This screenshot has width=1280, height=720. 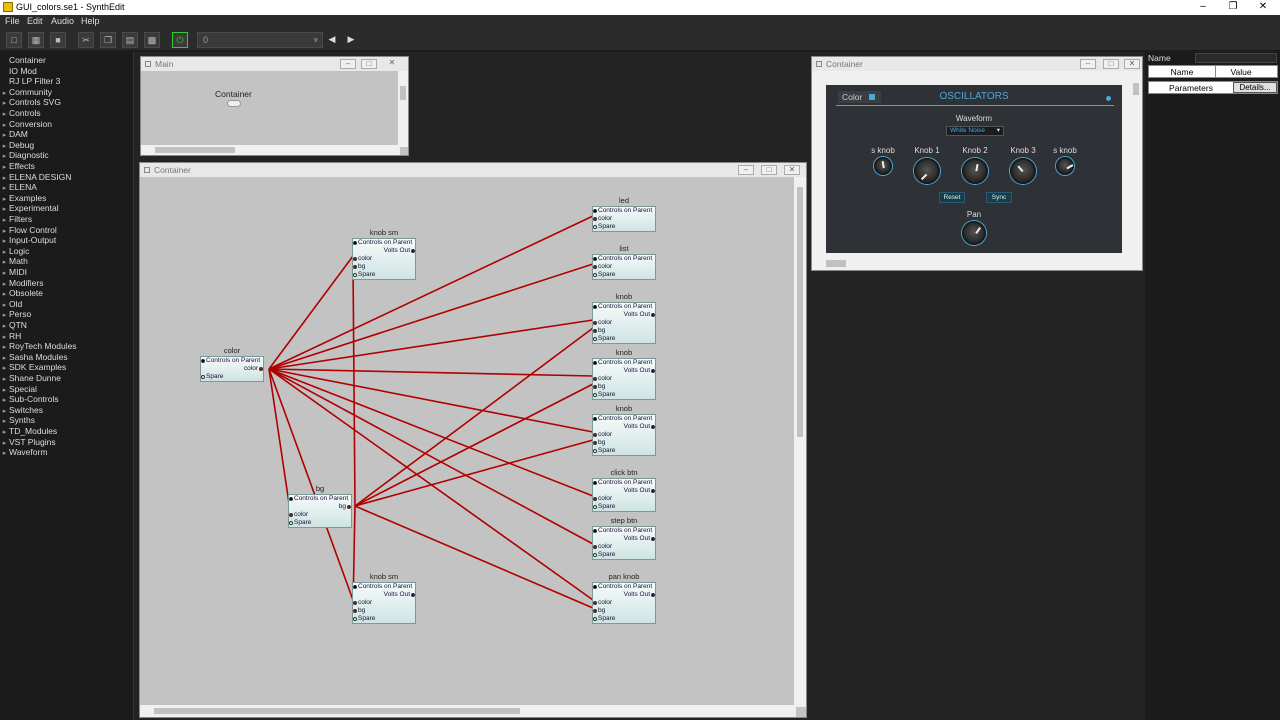 What do you see at coordinates (62, 21) in the screenshot?
I see `menu-audio: Audio` at bounding box center [62, 21].